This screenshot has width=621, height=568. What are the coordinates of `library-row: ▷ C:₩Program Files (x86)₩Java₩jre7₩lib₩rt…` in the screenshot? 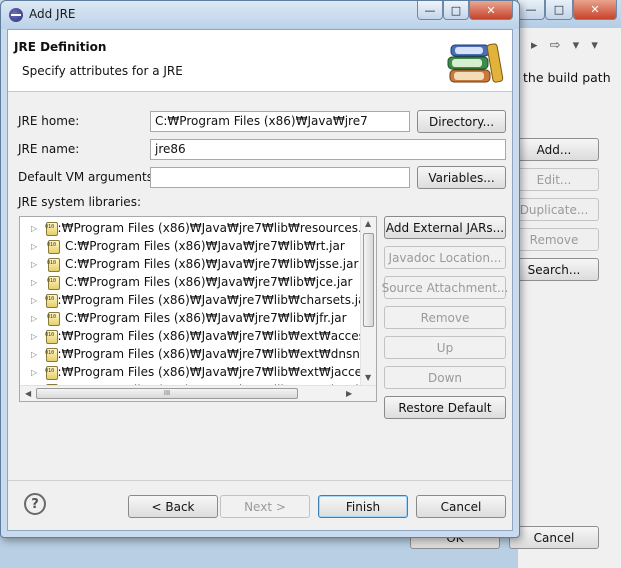 It's located at (190, 246).